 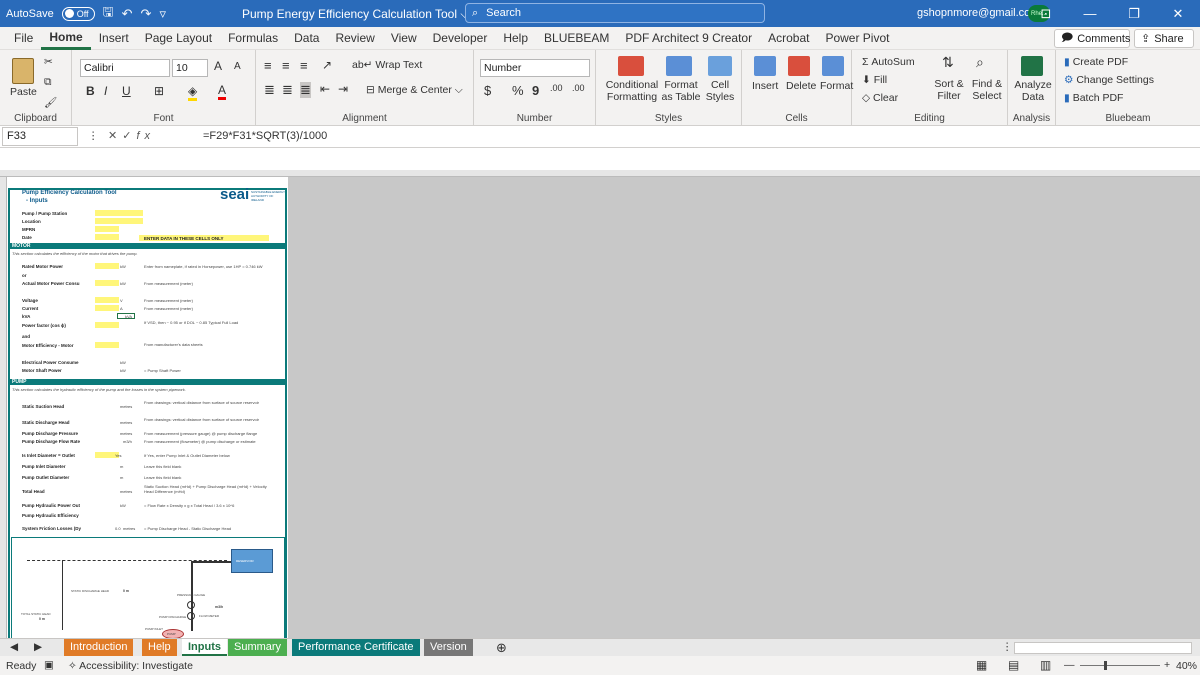 I want to click on sheet-tab-introduction: Introduction, so click(x=99, y=647).